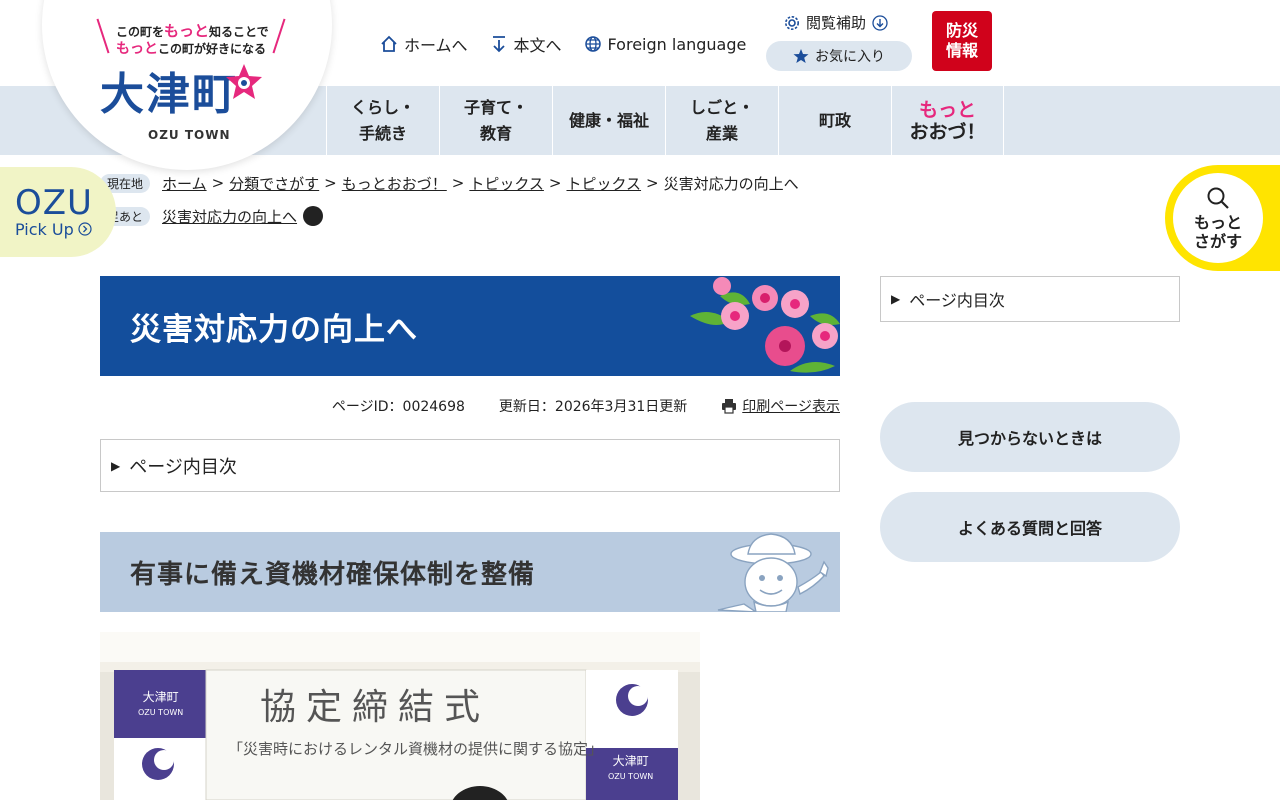 This screenshot has width=1280, height=800. What do you see at coordinates (721, 133) in the screenshot?
I see `nav-label: 産業` at bounding box center [721, 133].